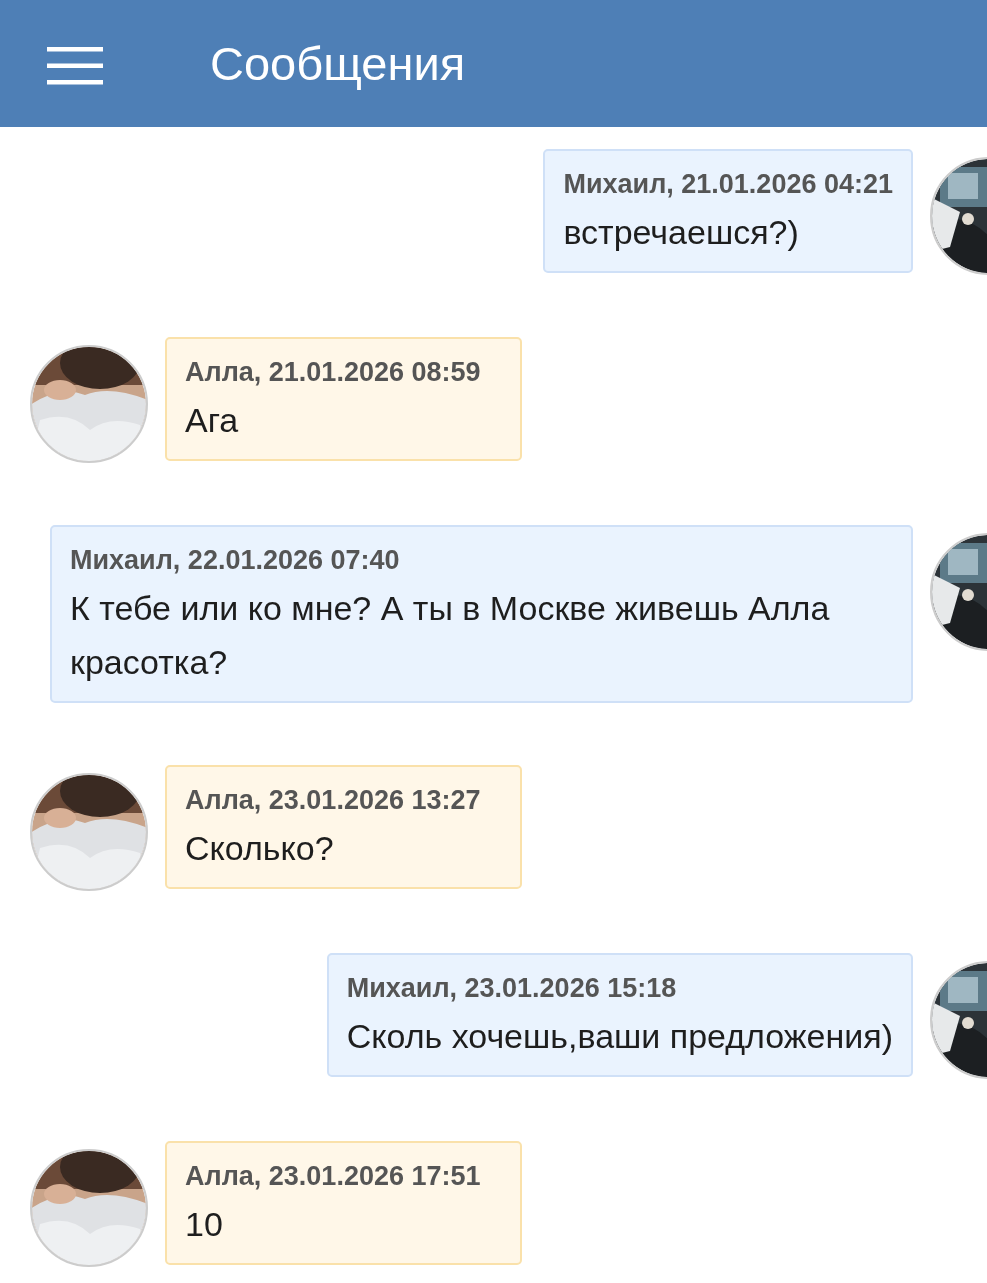  I want to click on message-meta: Михаил, 23.01.2026 15:18, so click(512, 988).